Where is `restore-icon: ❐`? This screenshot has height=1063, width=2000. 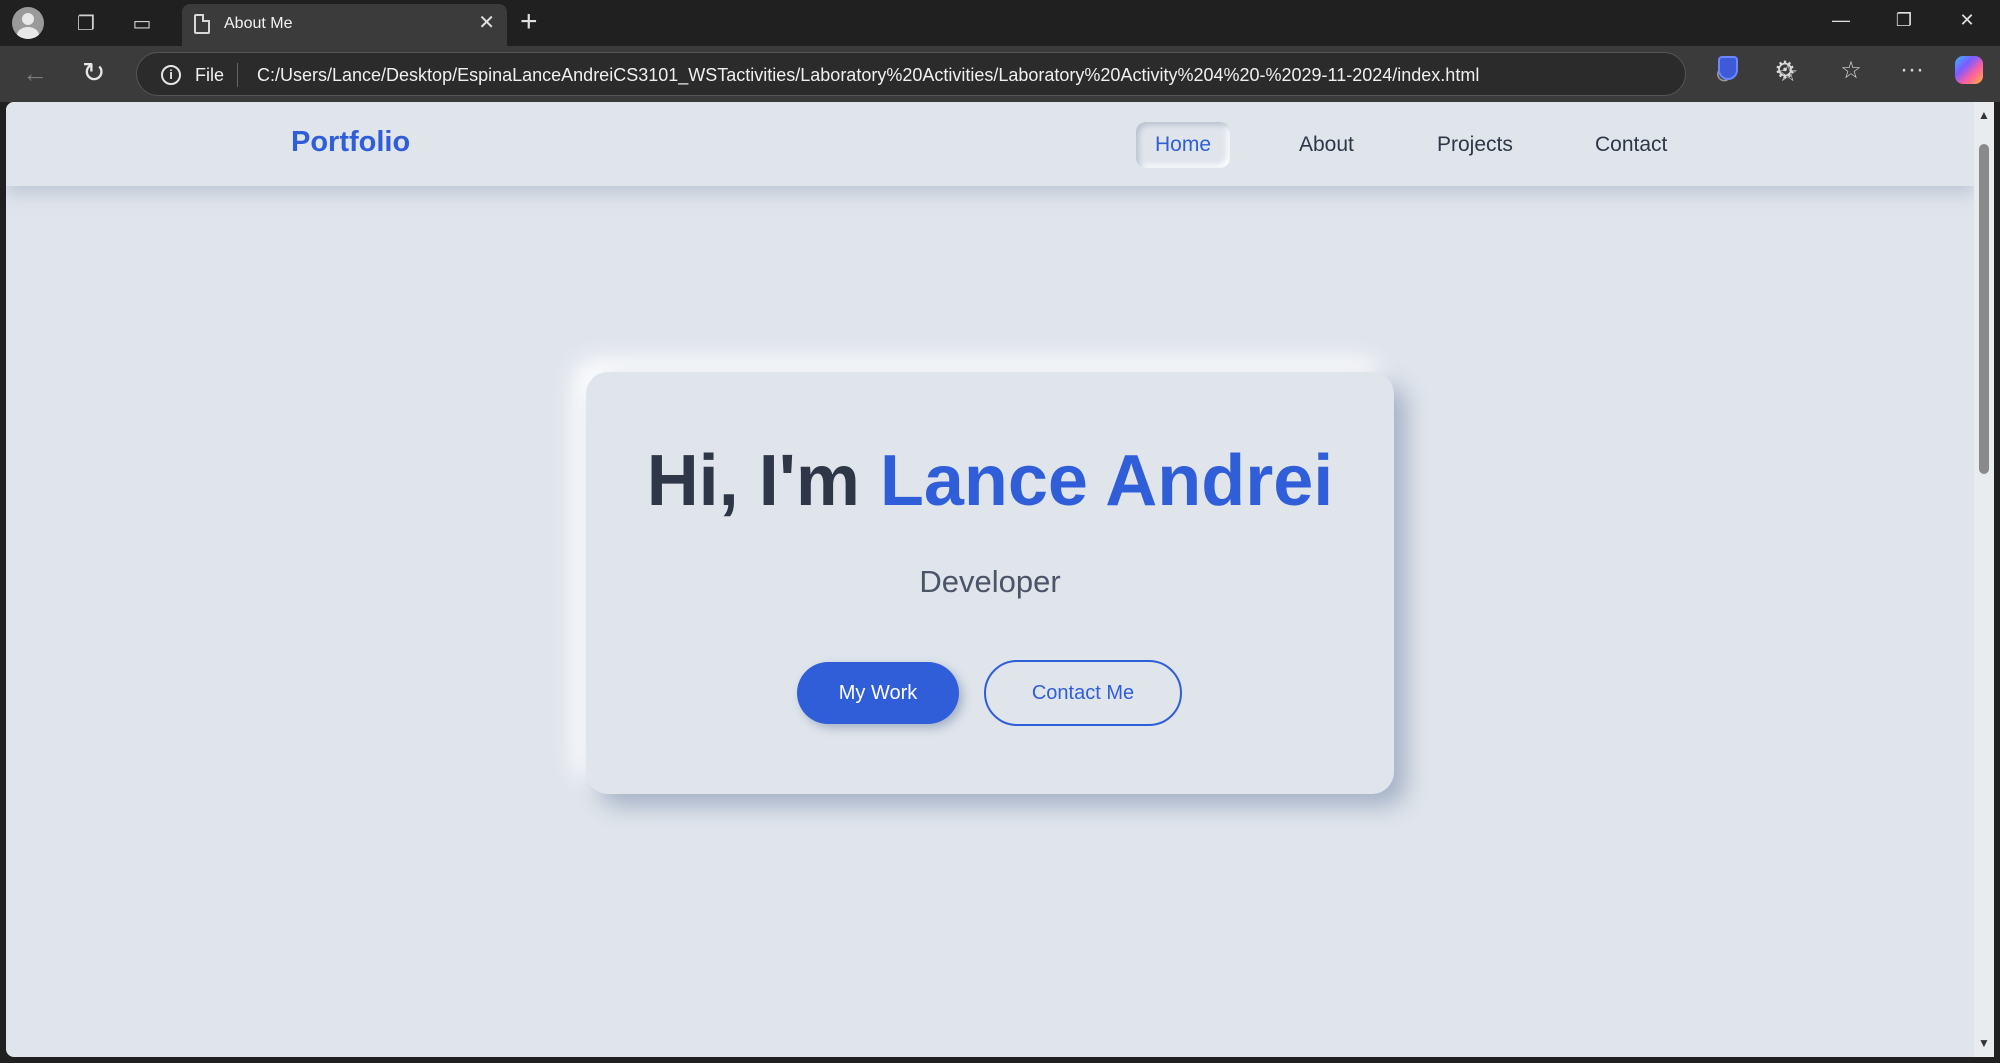 restore-icon: ❐ is located at coordinates (1904, 20).